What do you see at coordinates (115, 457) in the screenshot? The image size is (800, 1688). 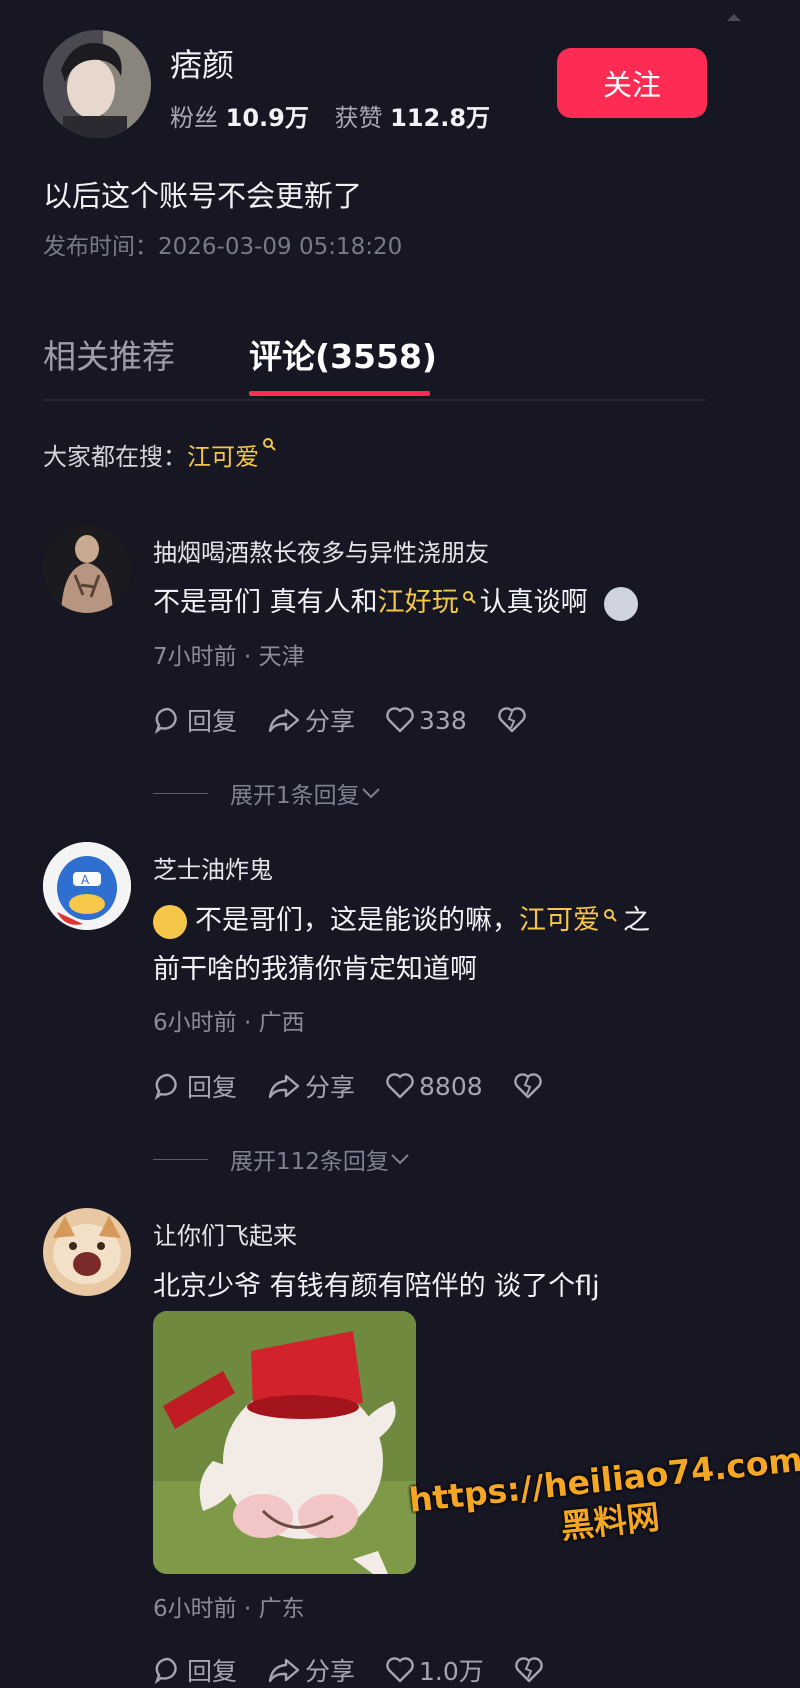 I see `search-hint-label: 大家都在搜：` at bounding box center [115, 457].